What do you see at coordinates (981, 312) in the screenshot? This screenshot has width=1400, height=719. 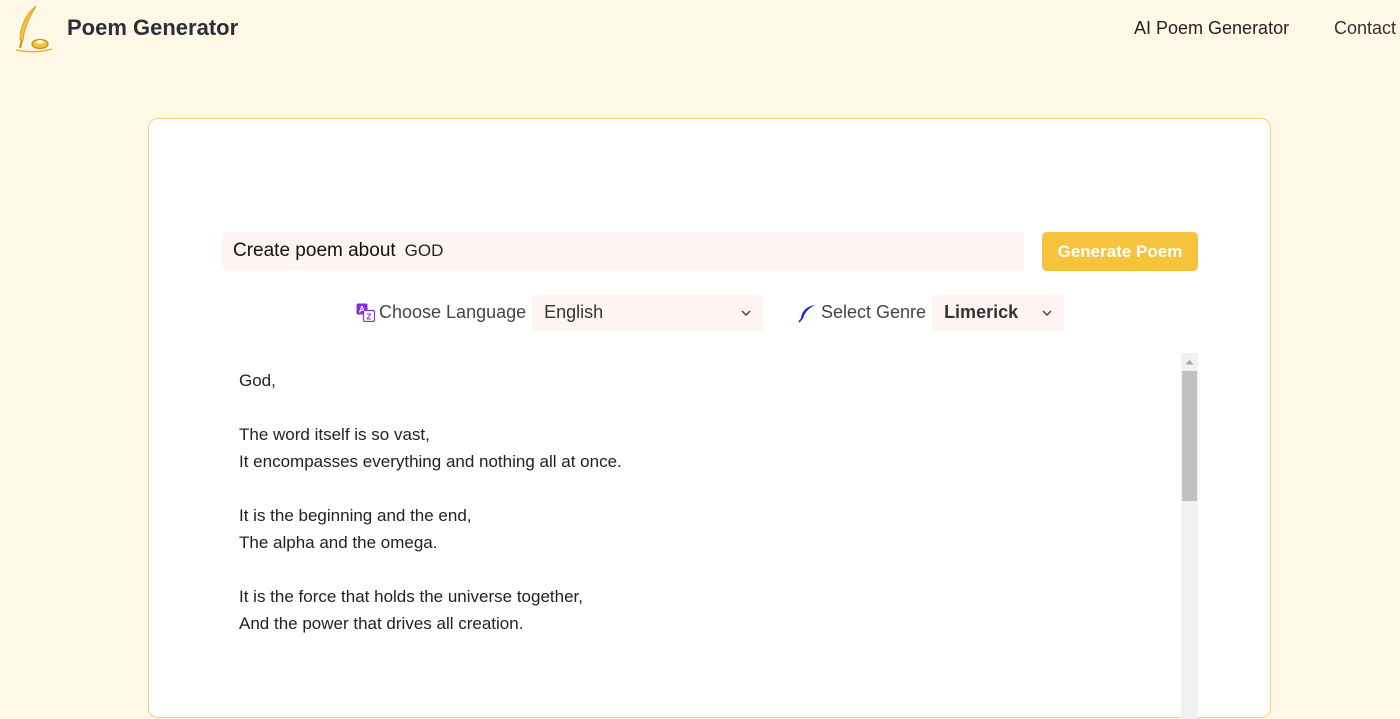 I see `genre-value: Limerick` at bounding box center [981, 312].